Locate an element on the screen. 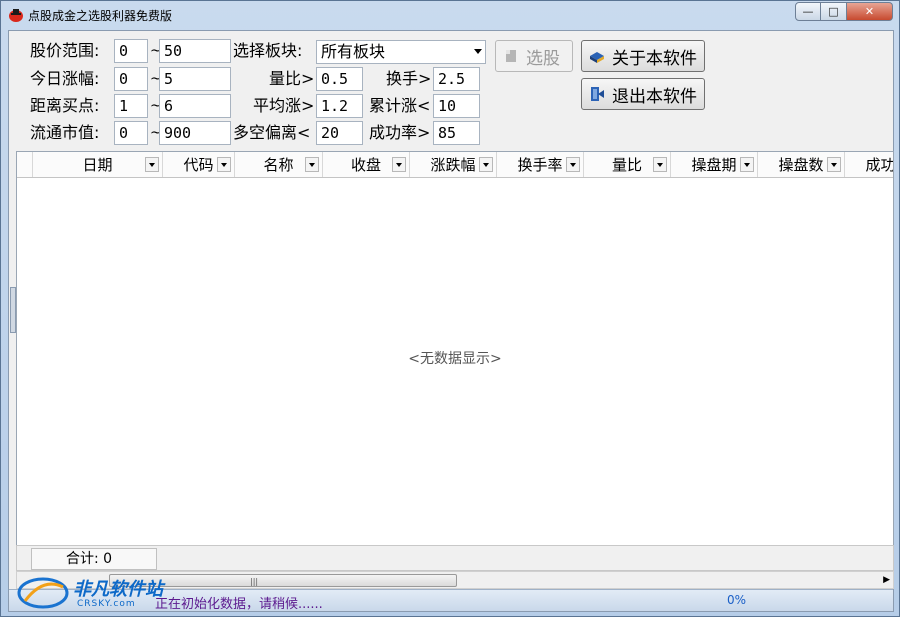 This screenshot has width=900, height=617. avg-gain-label: 平均涨> is located at coordinates (284, 105).